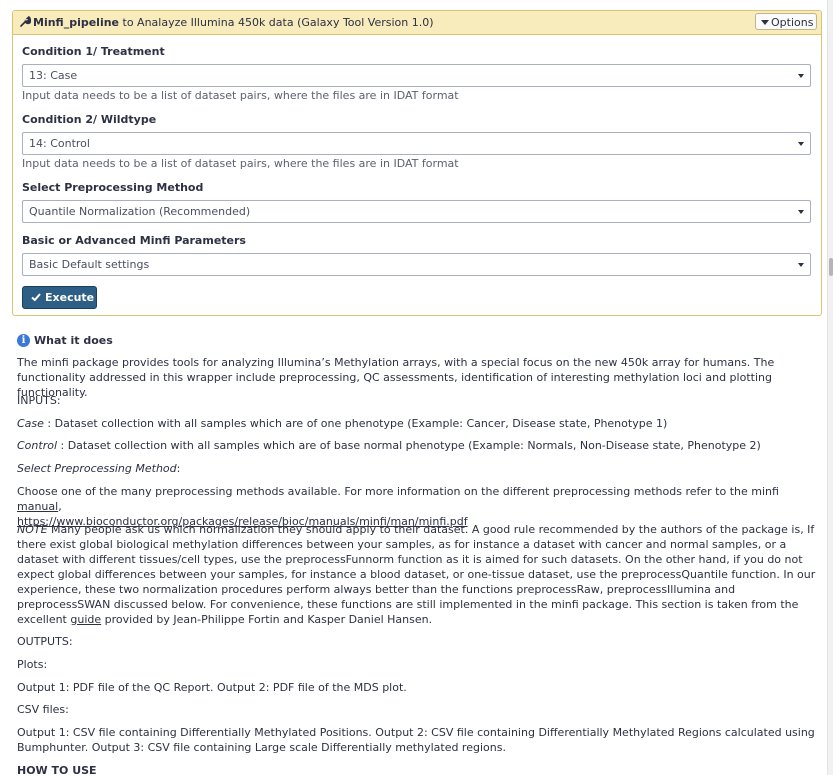 This screenshot has height=778, width=833. Describe the element at coordinates (70, 297) in the screenshot. I see `execute-label: Execute` at that location.